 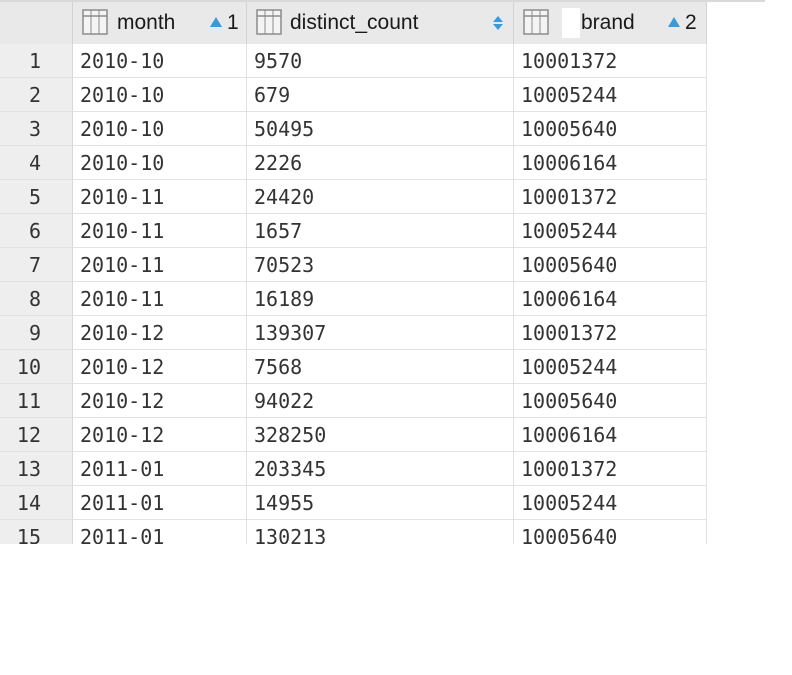 I want to click on column-header-distinct-count: distinct_count, so click(x=380, y=23).